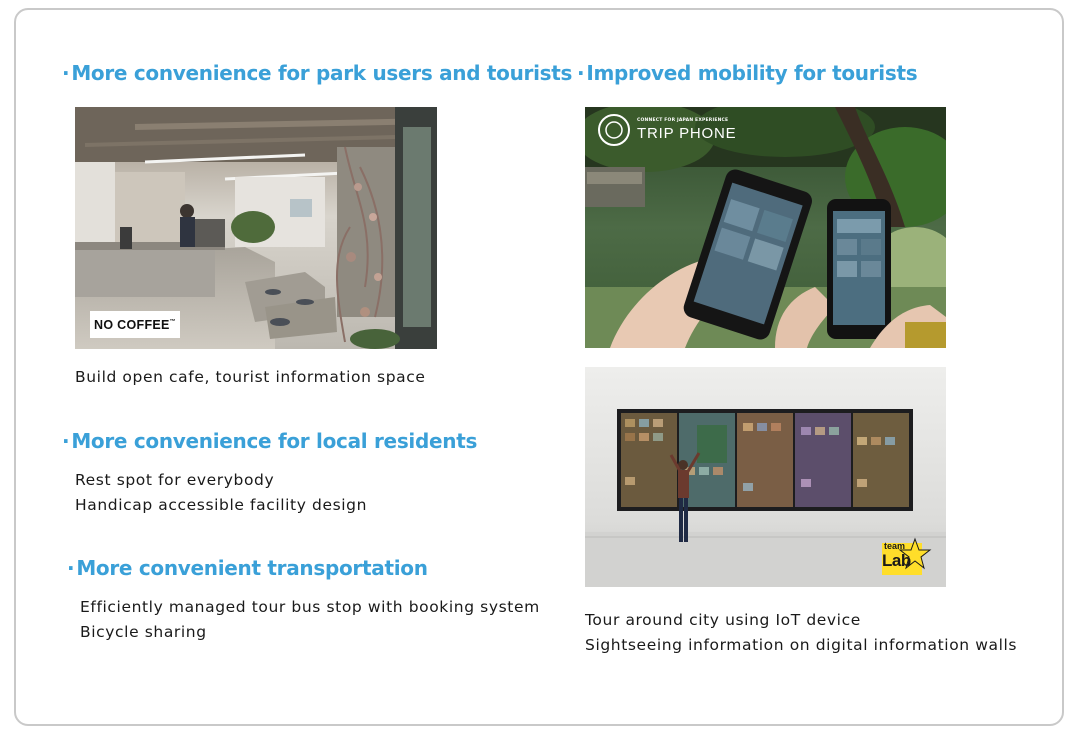 The width and height of the screenshot is (1080, 743). I want to click on trip-phone-tagline: CONNECT FOR JAPAN EXPERIENCE, so click(683, 120).